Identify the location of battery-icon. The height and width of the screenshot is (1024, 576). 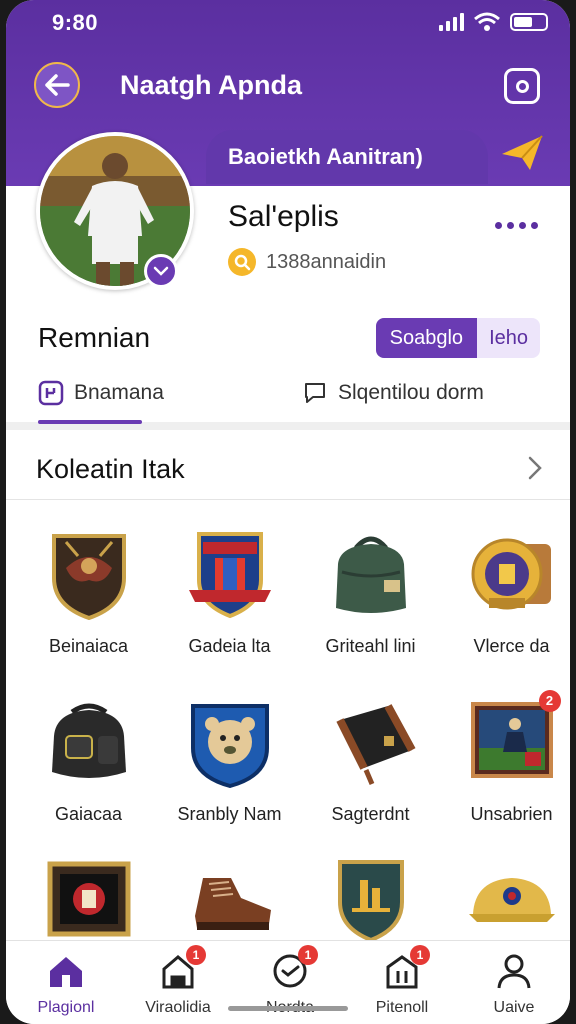
(529, 22).